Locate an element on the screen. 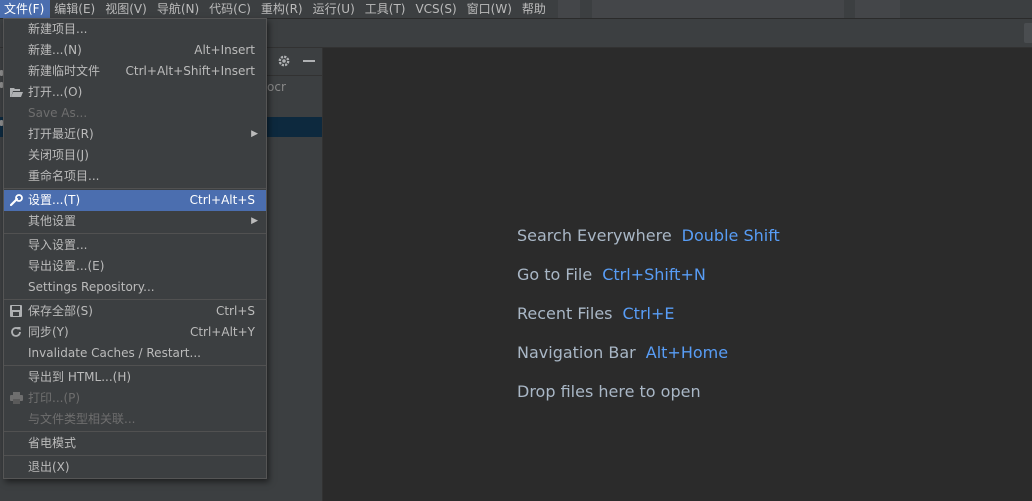 This screenshot has height=501, width=1032. menu-item-power-save-mode: 省电模式 is located at coordinates (135, 443).